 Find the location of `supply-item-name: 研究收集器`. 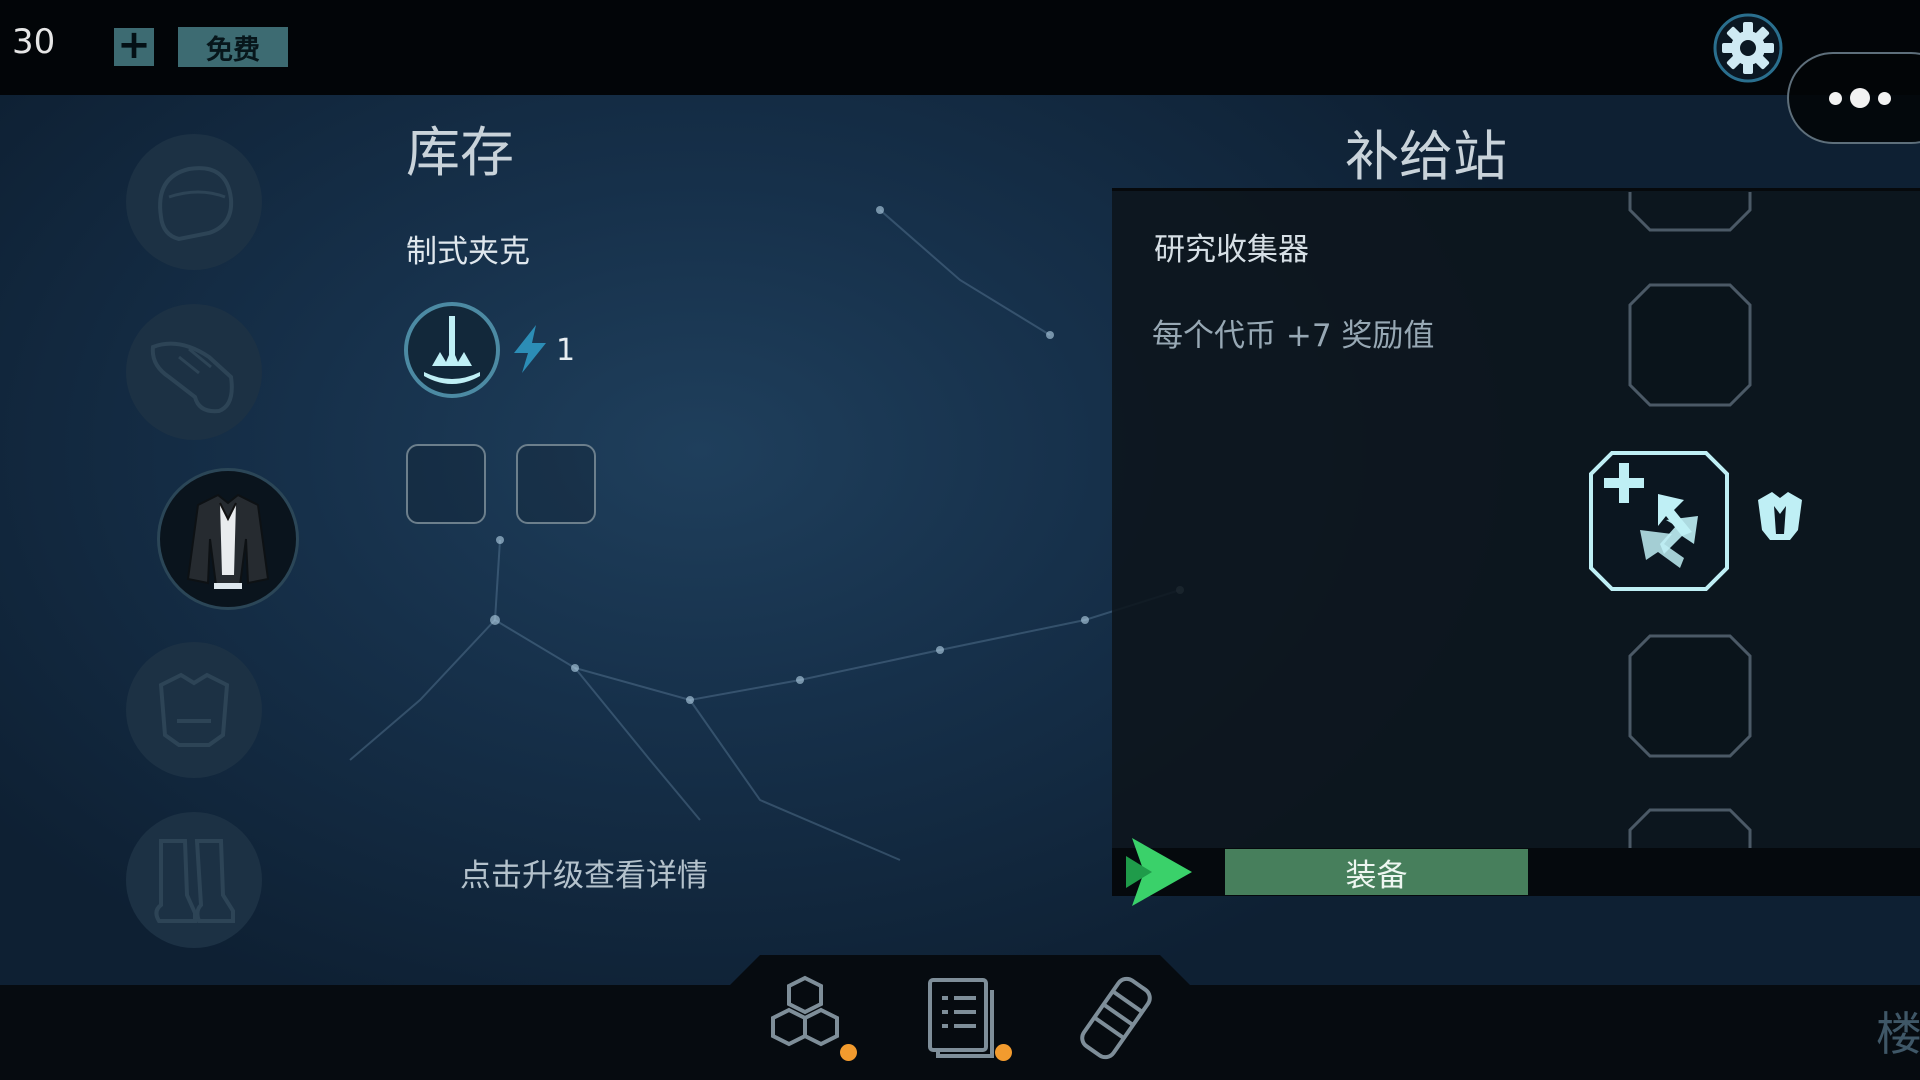

supply-item-name: 研究收集器 is located at coordinates (1231, 250).